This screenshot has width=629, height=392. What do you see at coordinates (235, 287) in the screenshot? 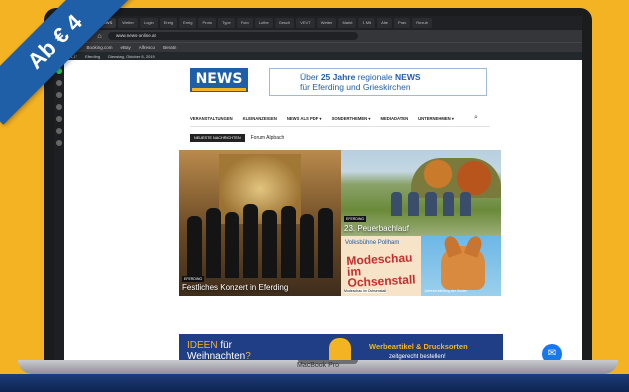
I see `article-title: Festliches Konzert in Eferding` at bounding box center [235, 287].